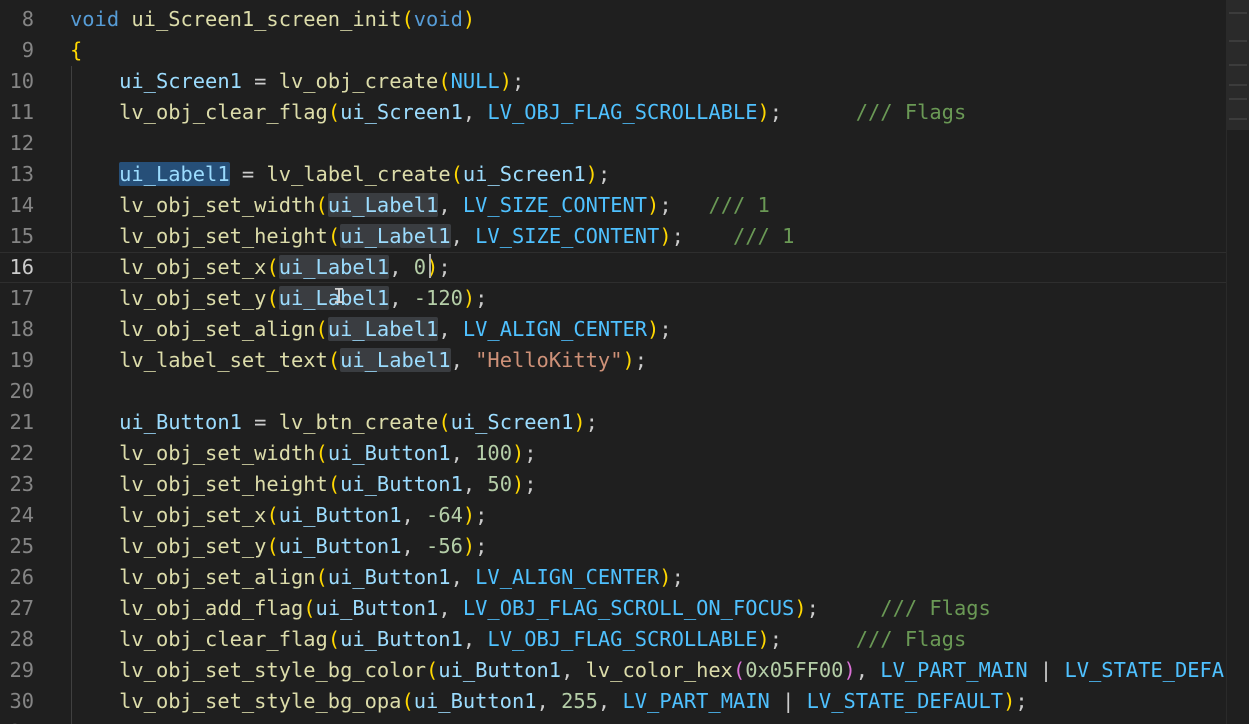  Describe the element at coordinates (21, 515) in the screenshot. I see `line-number: 24` at that location.